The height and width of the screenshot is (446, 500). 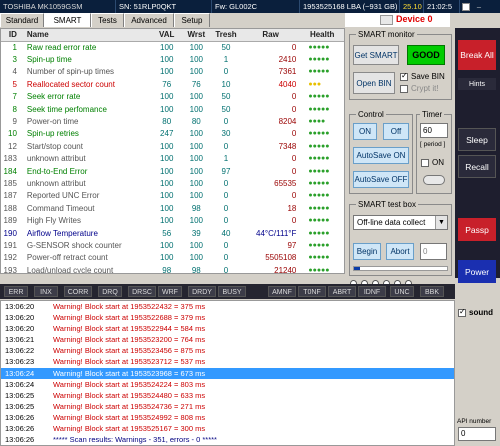 I want to click on timer-toggle, so click(x=434, y=180).